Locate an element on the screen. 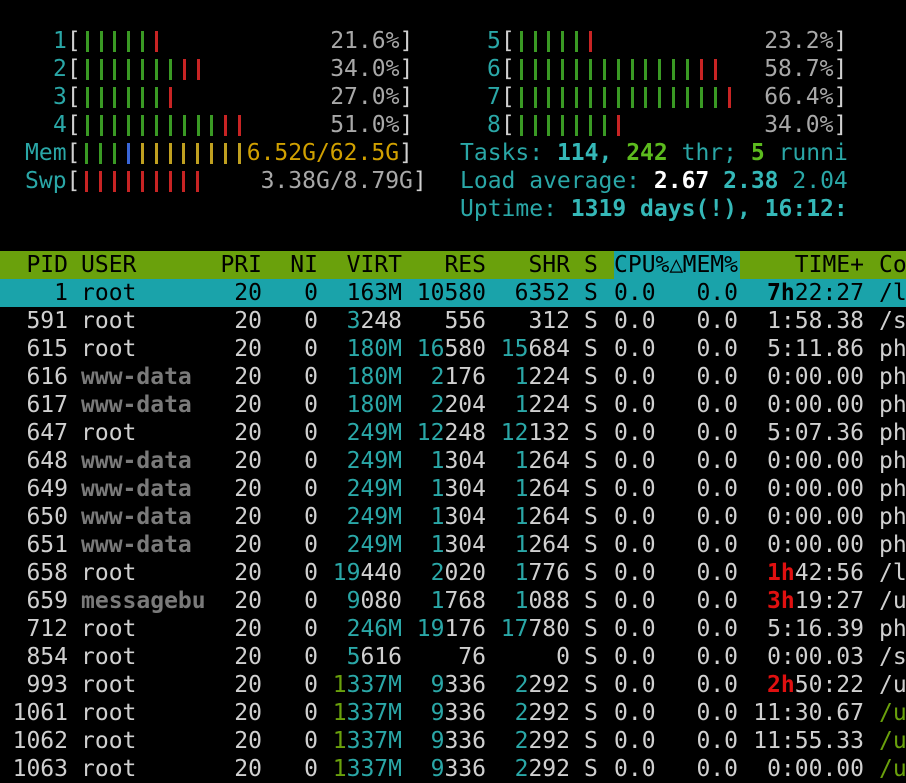 The image size is (906, 783). process-row: 647 root 20 0 249M 12248 12132 S 0.0 0.0 5:07.36 ph is located at coordinates (453, 433).